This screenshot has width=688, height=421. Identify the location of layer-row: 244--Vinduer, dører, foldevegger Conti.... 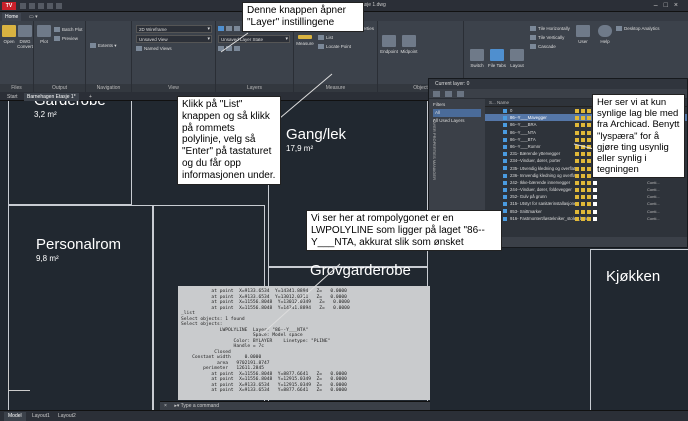
(586, 189).